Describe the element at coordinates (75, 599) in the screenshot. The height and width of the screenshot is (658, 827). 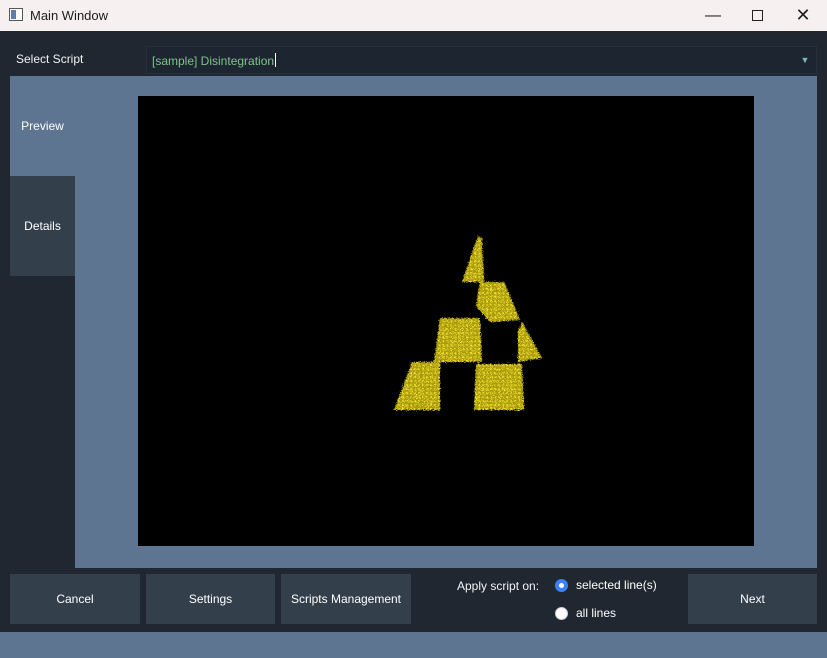
I see `cancel-button: Cancel` at that location.